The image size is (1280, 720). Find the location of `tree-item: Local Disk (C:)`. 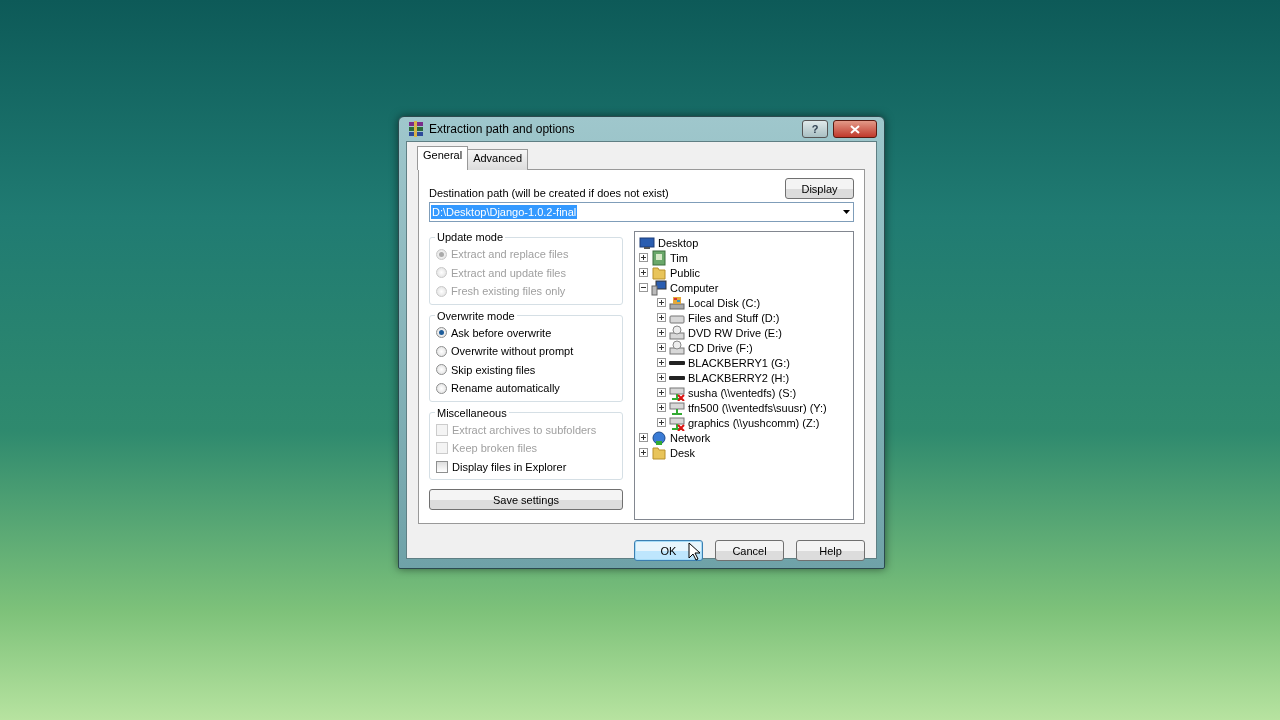

tree-item: Local Disk (C:) is located at coordinates (724, 302).